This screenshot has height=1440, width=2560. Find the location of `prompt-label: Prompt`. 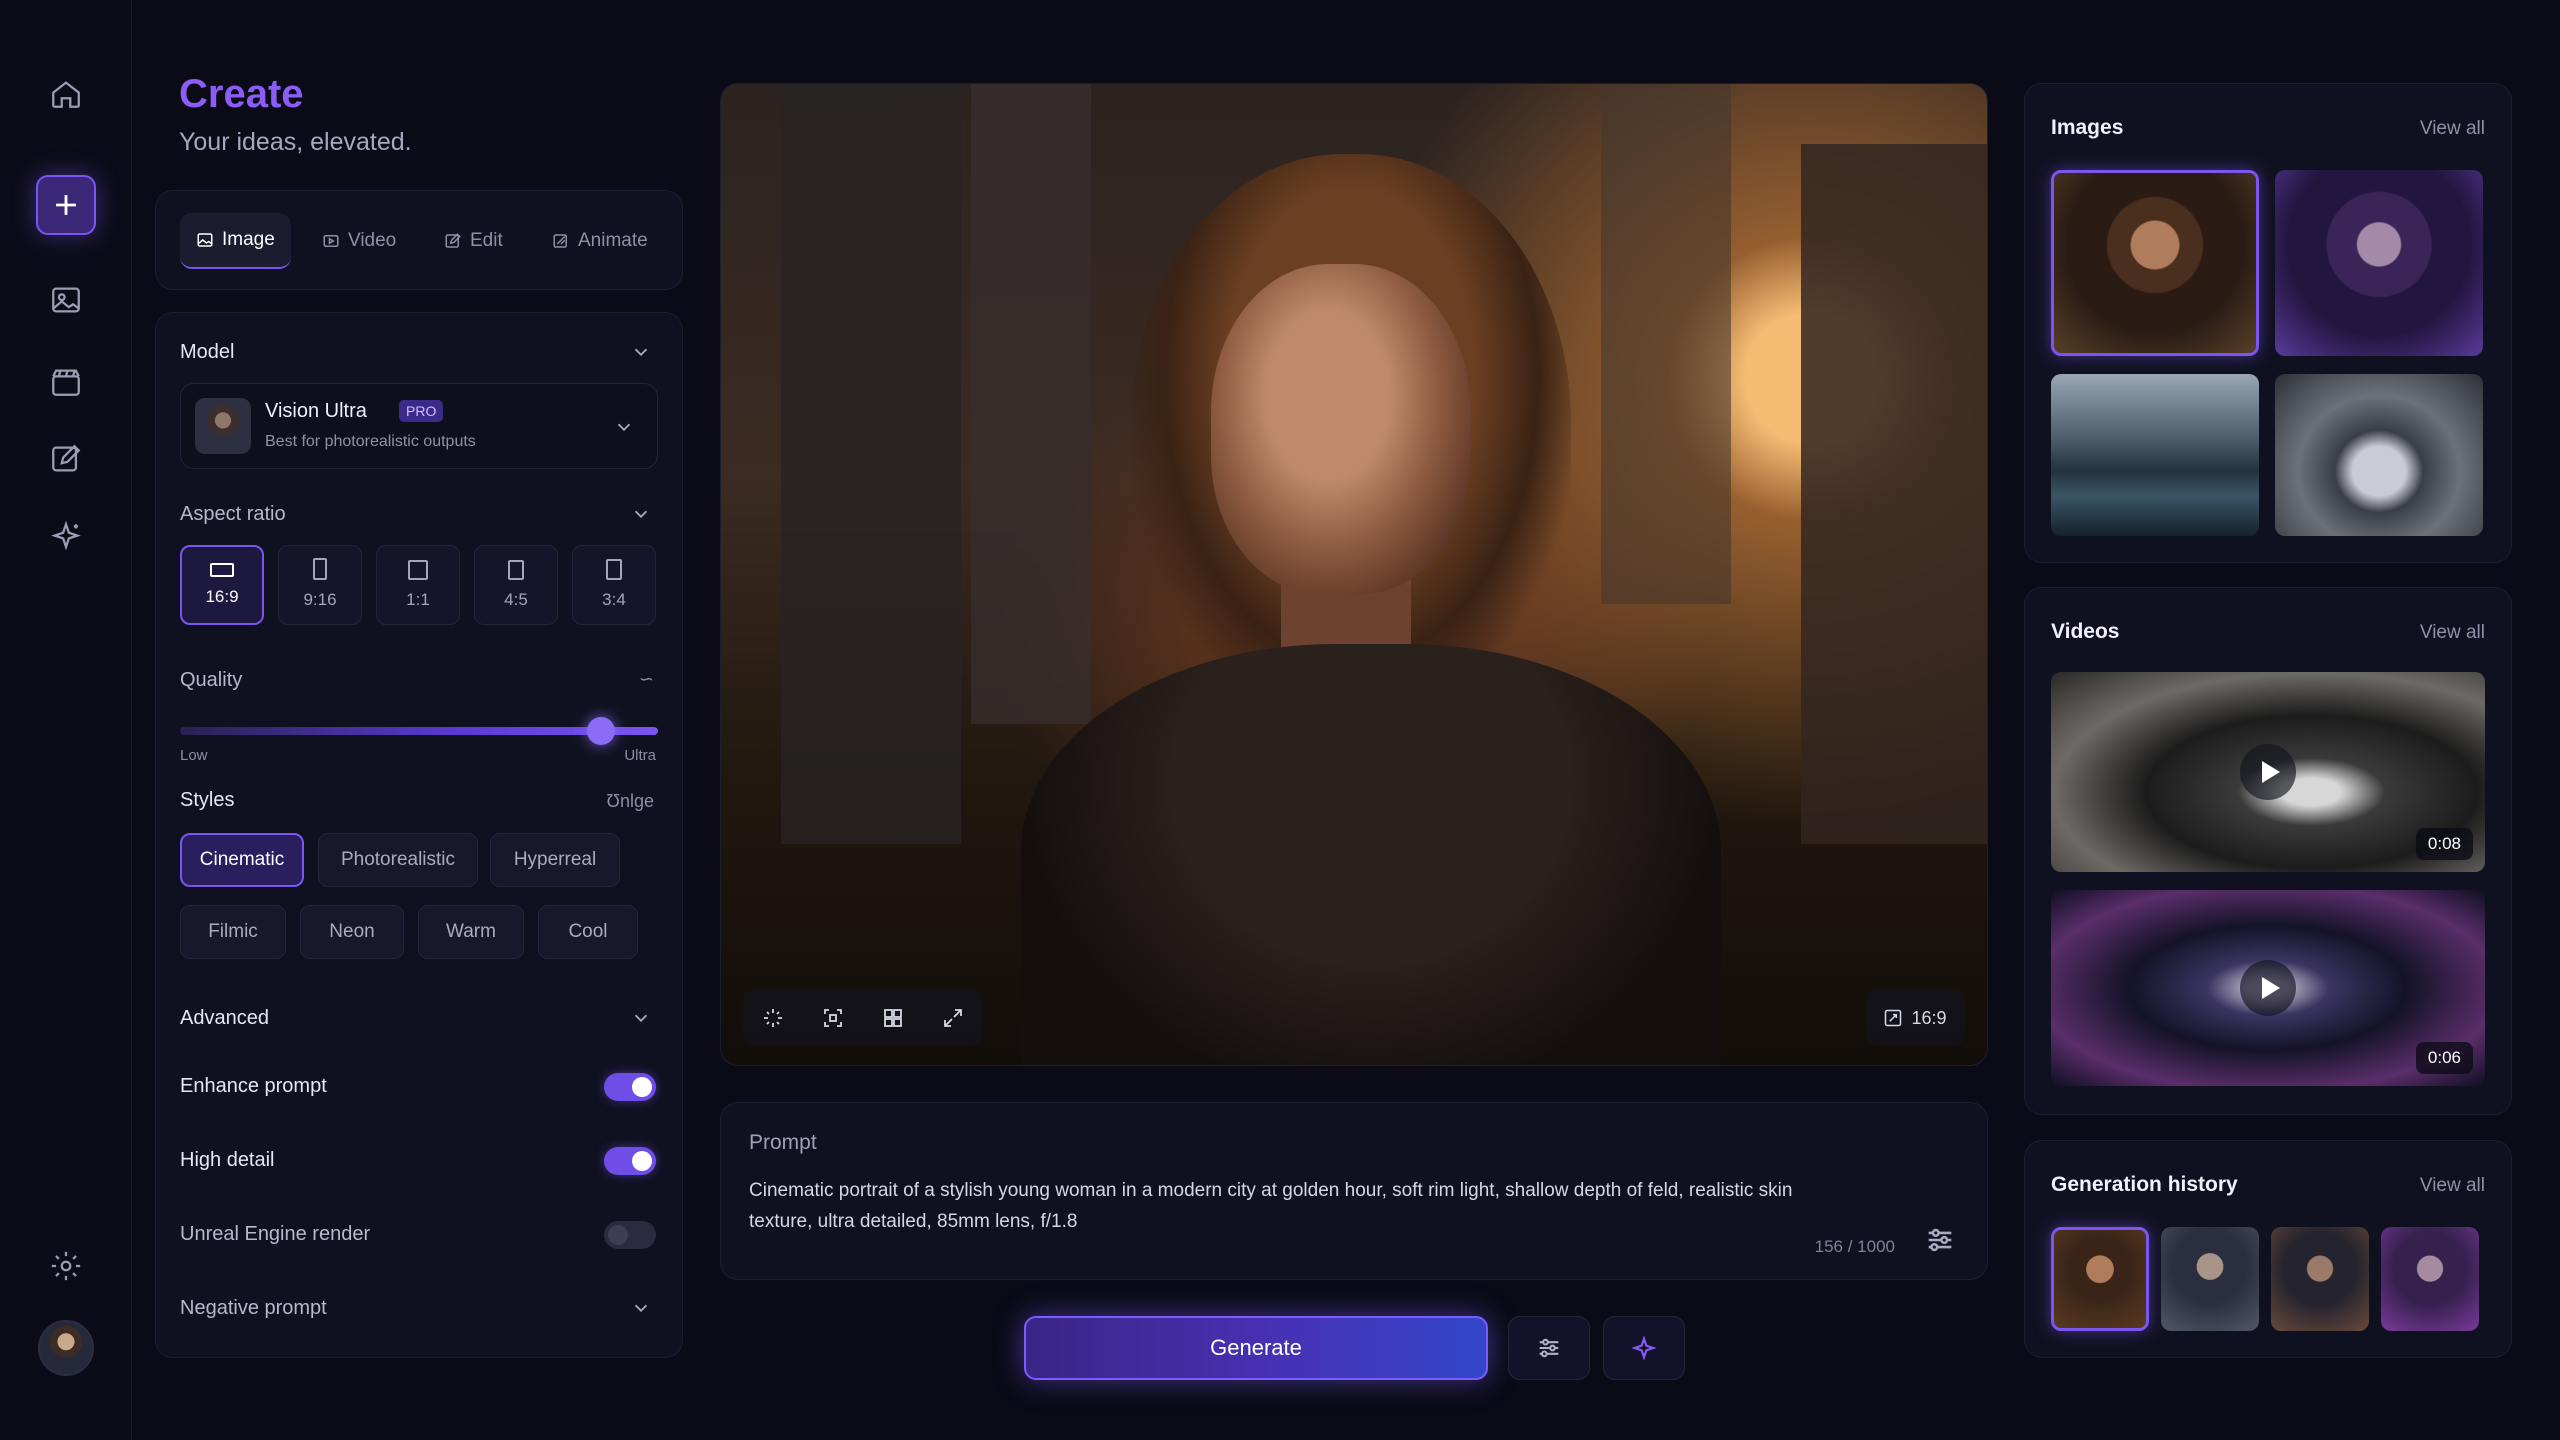

prompt-label: Prompt is located at coordinates (783, 1142).